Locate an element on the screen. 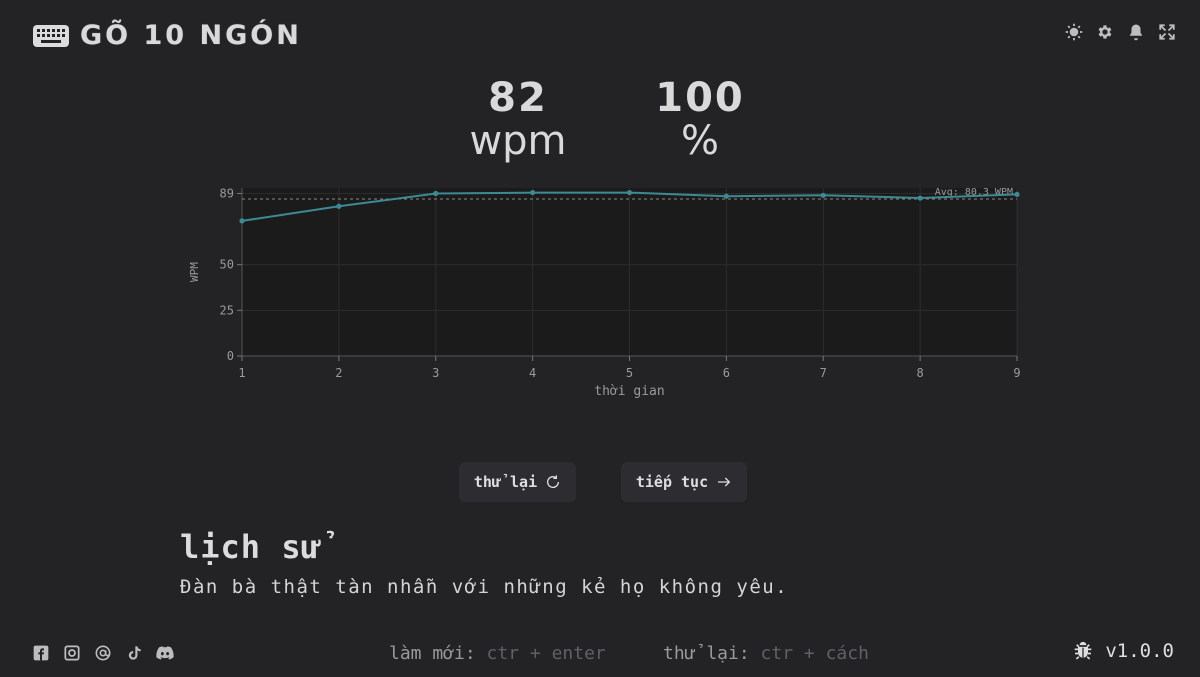  version-info: v1.0.0 is located at coordinates (1123, 651).